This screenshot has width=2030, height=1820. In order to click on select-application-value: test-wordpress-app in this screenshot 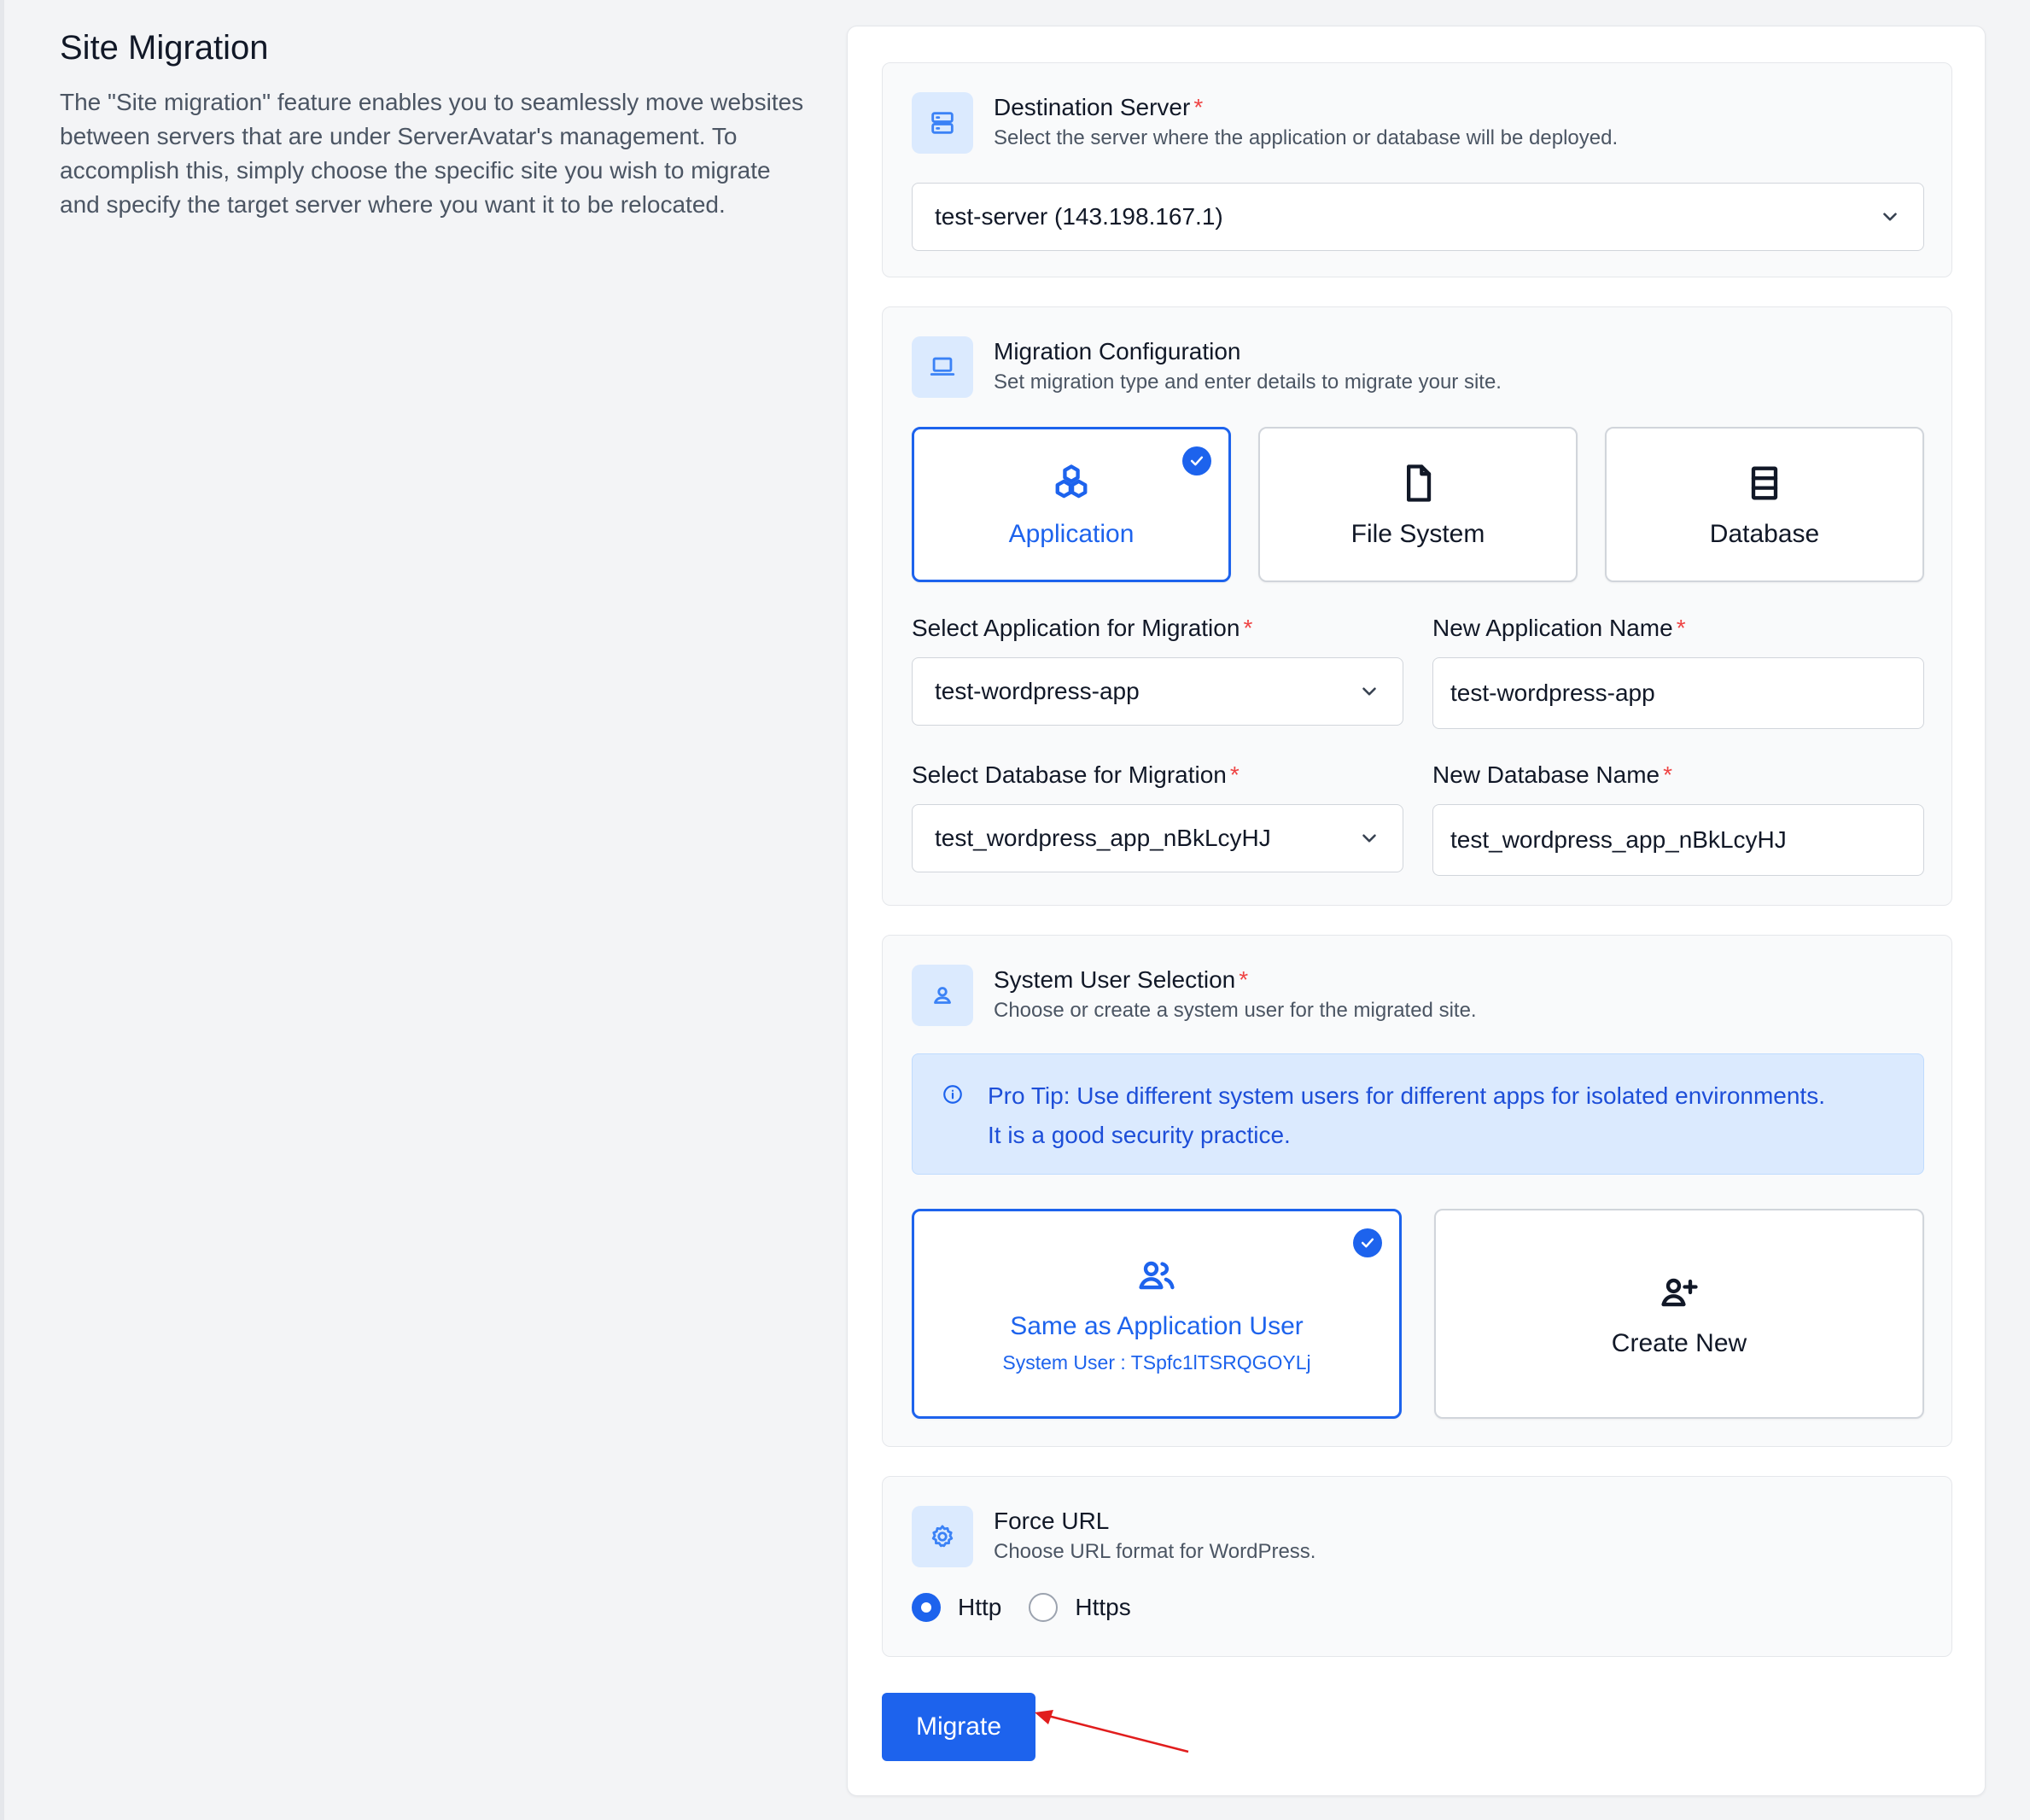, I will do `click(1037, 691)`.